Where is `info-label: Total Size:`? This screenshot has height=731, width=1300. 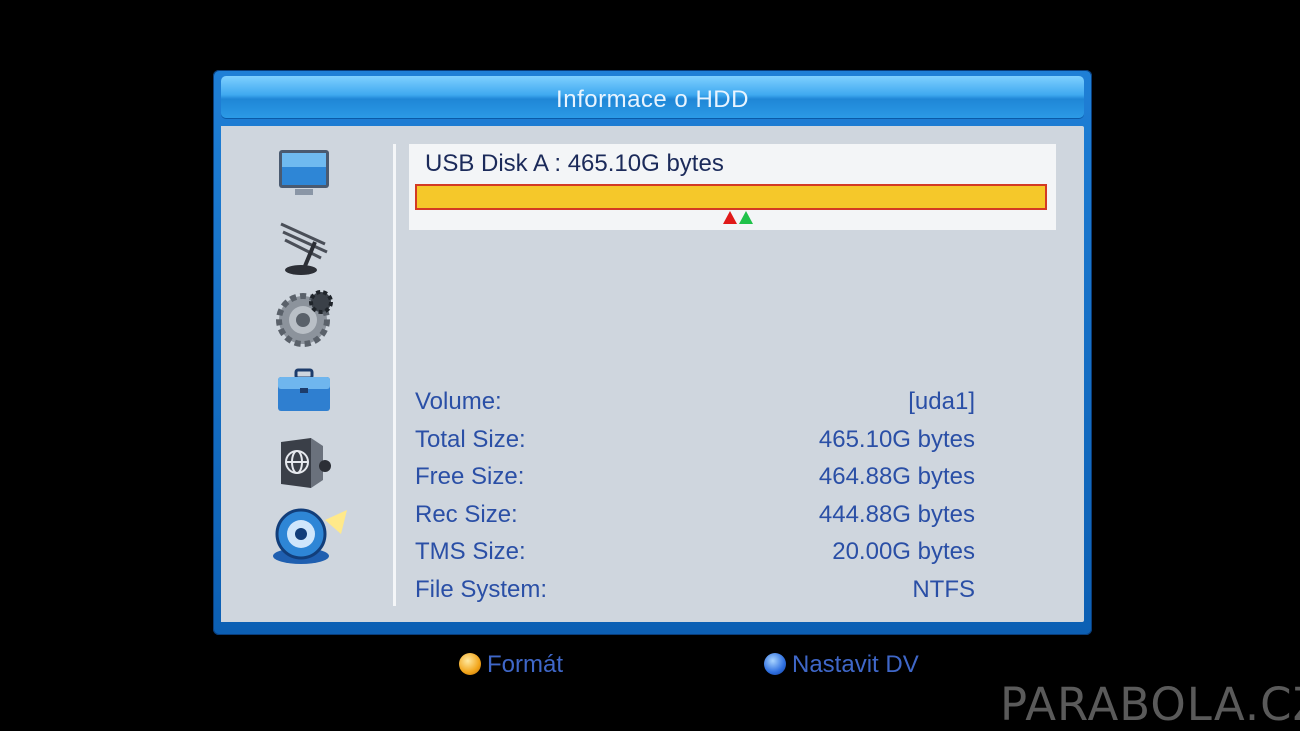
info-label: Total Size: is located at coordinates (470, 439).